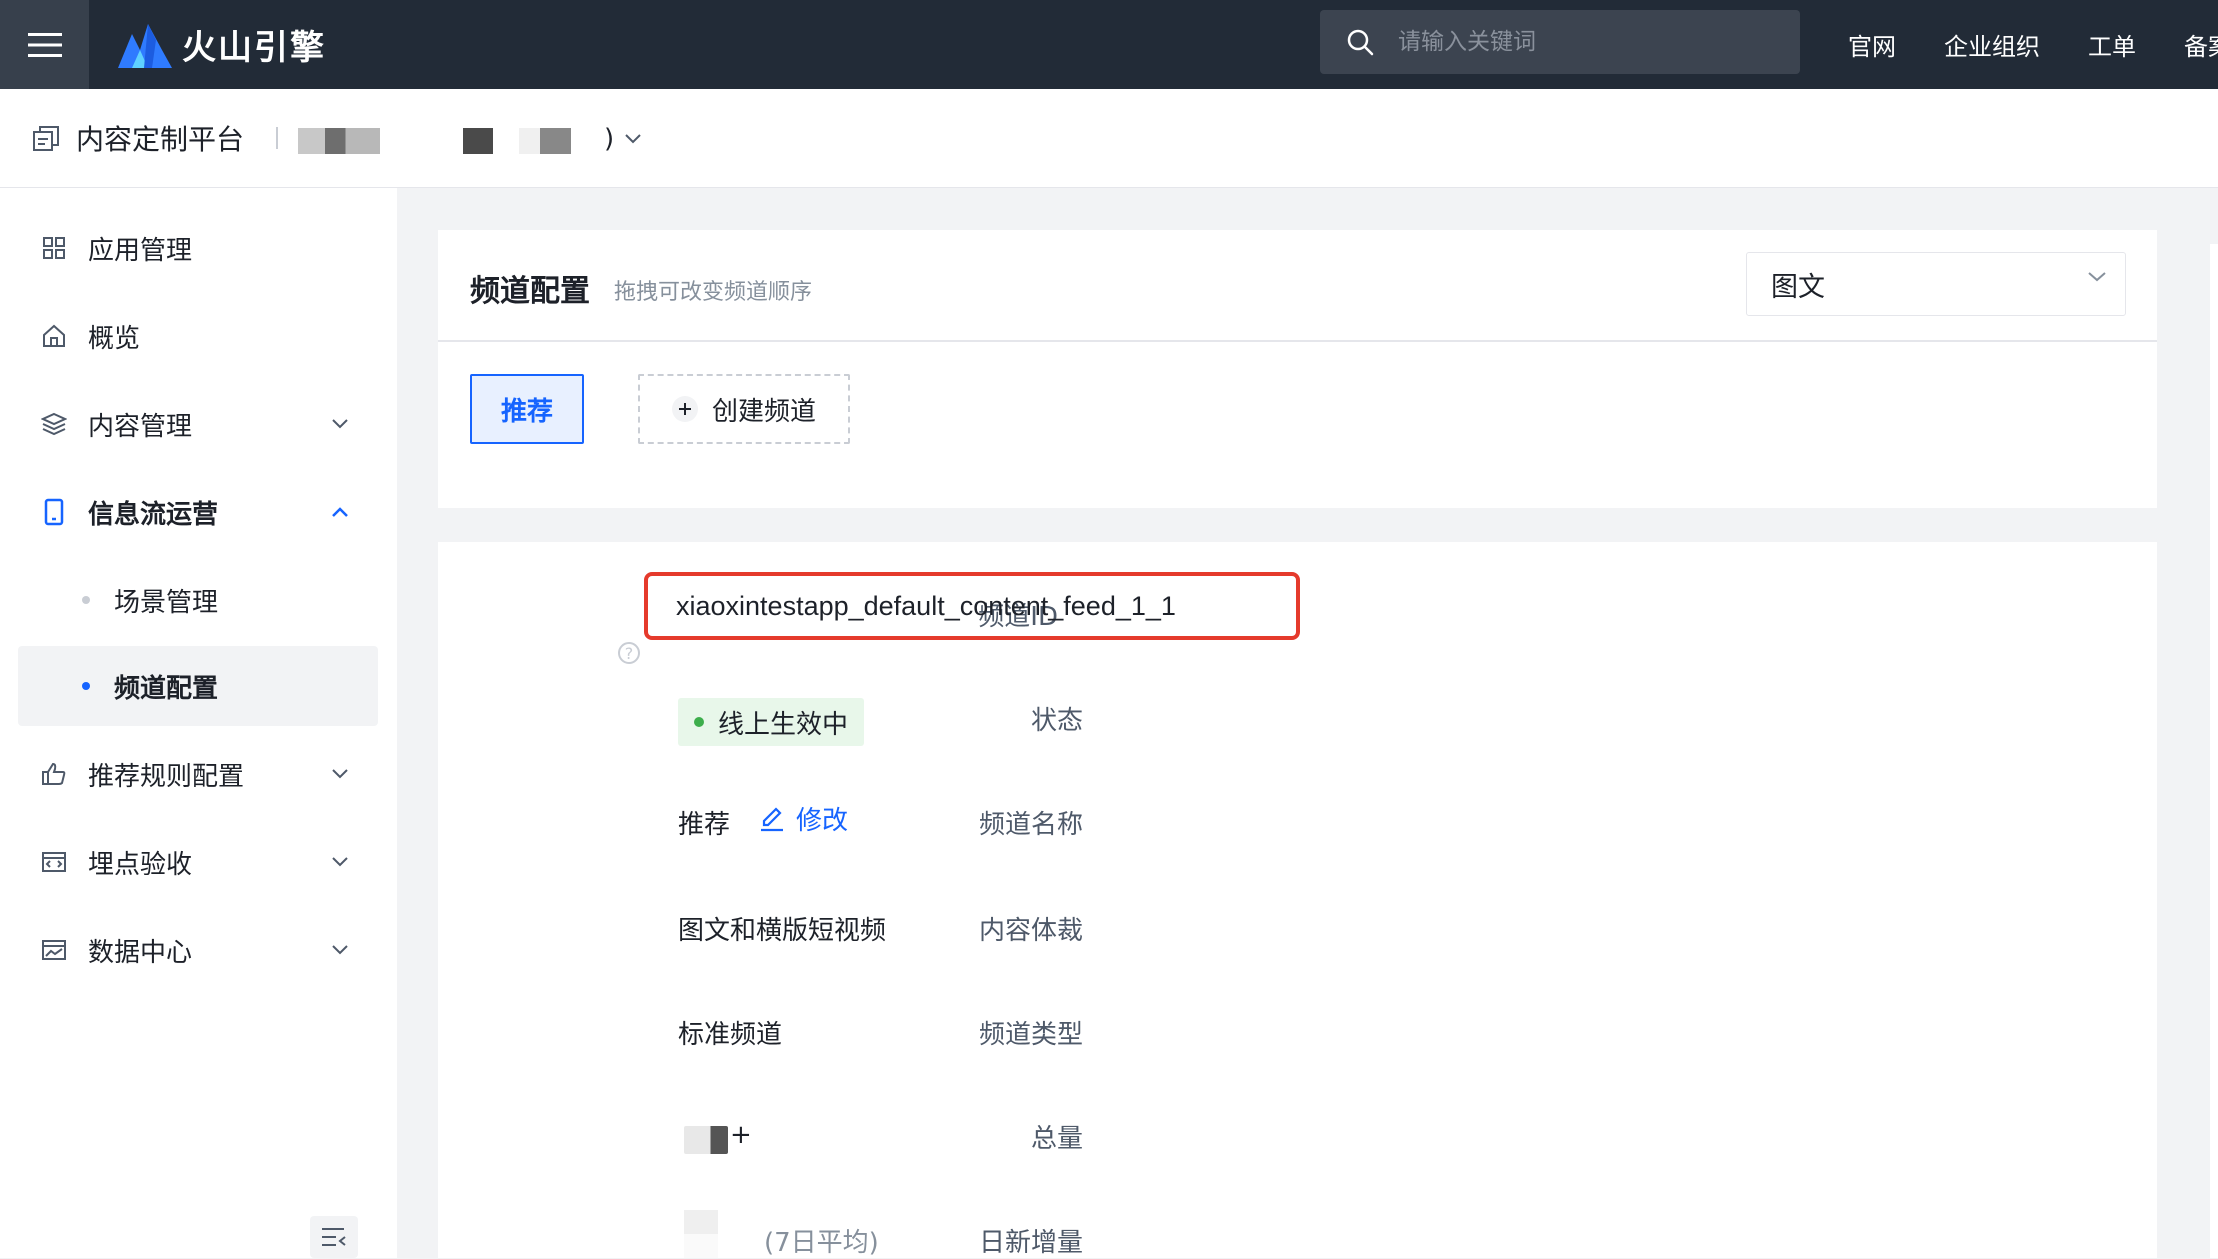 This screenshot has width=2218, height=1259. I want to click on redacted-account-name, so click(339, 141).